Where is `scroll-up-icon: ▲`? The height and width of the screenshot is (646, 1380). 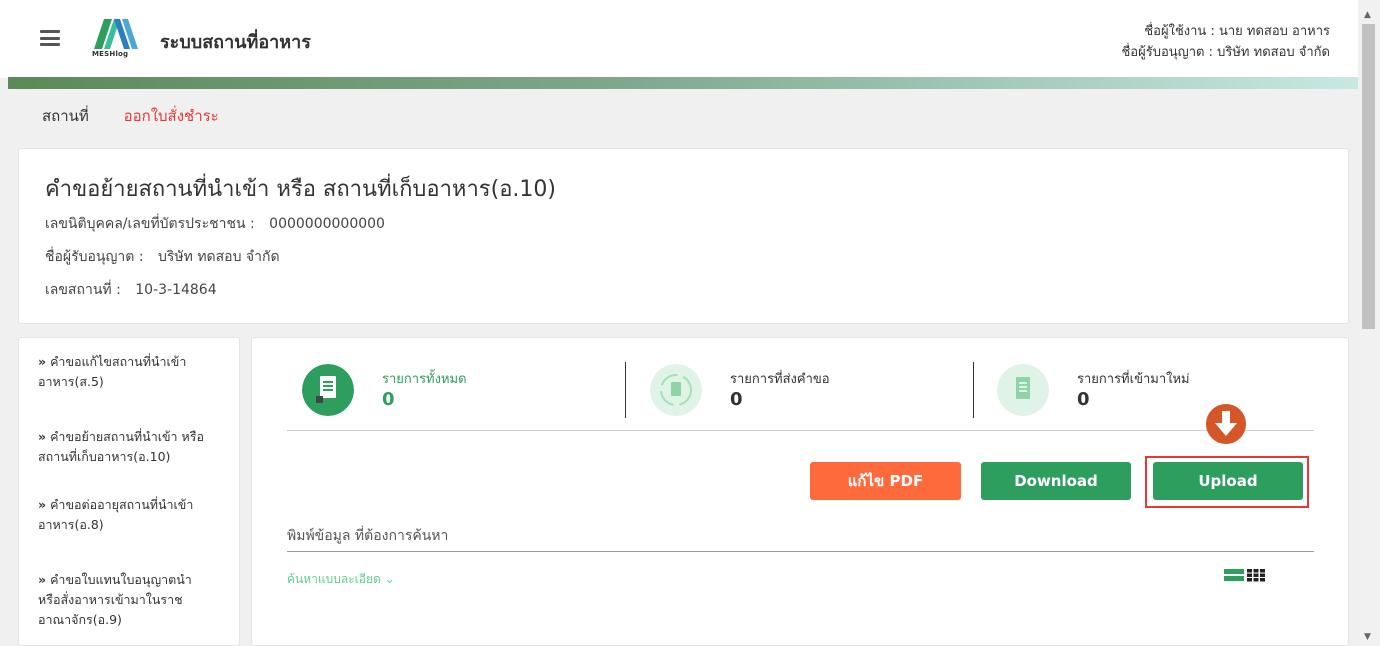 scroll-up-icon: ▲ is located at coordinates (1367, 15).